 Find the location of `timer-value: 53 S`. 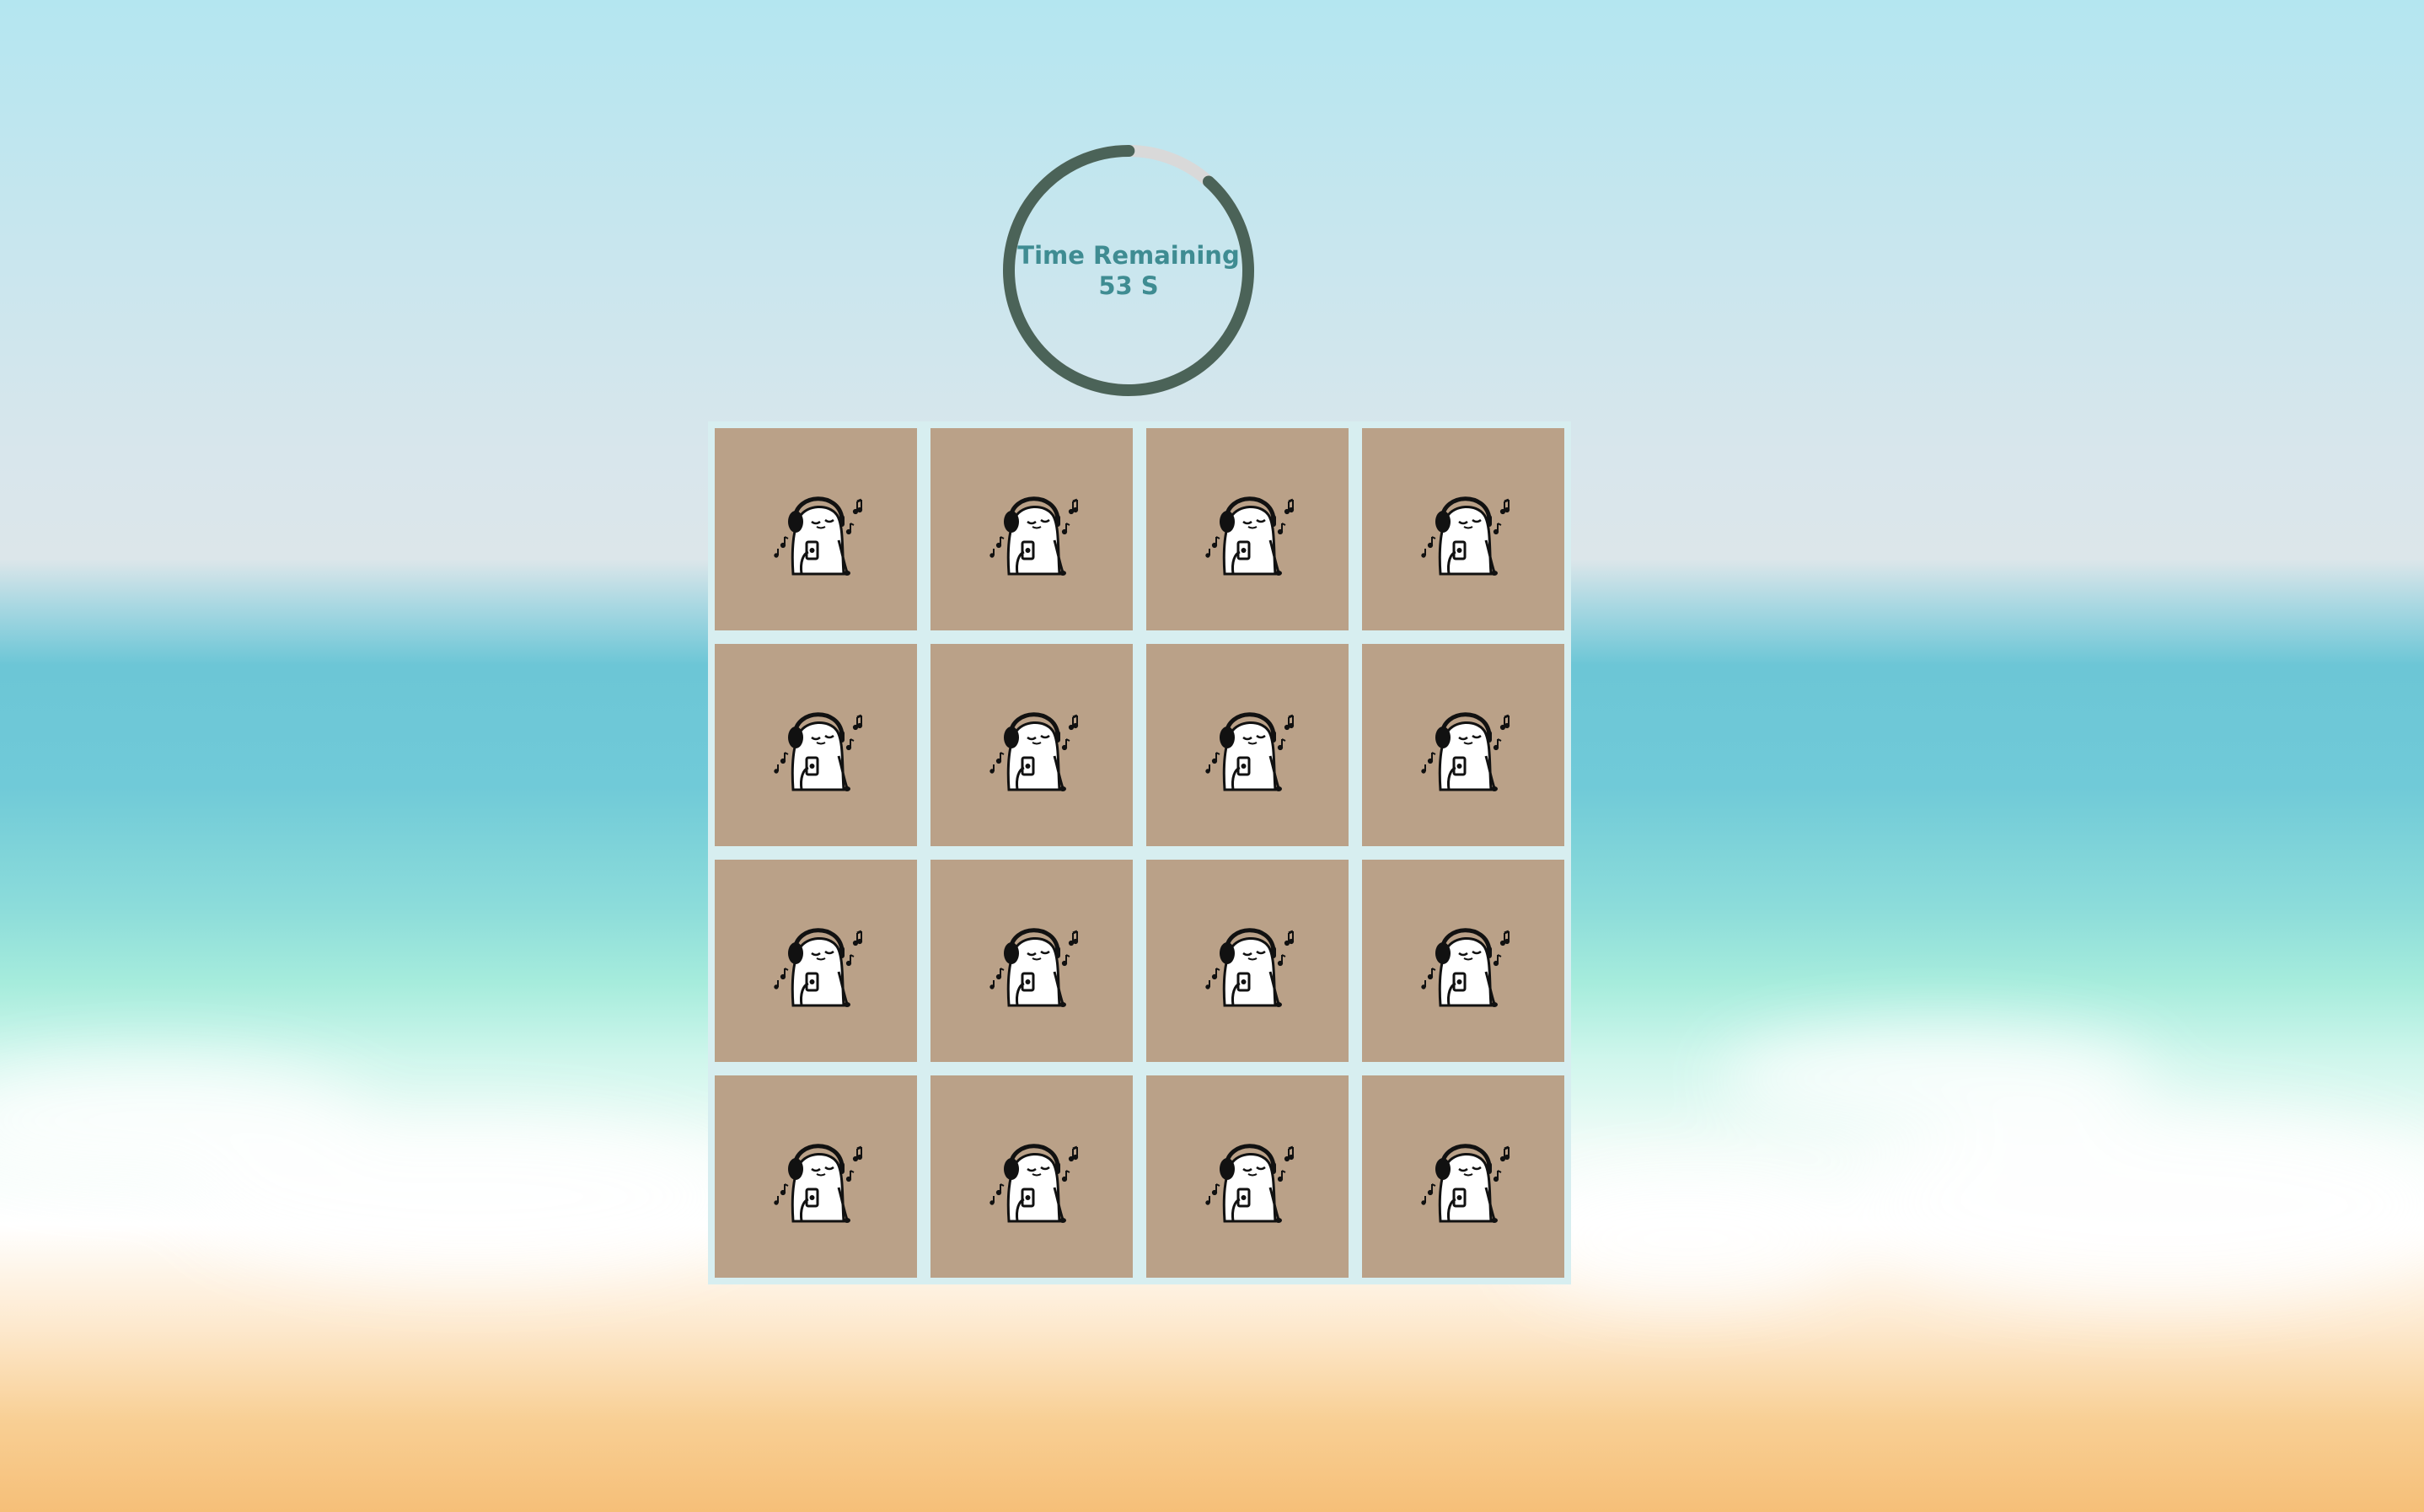

timer-value: 53 S is located at coordinates (1129, 285).